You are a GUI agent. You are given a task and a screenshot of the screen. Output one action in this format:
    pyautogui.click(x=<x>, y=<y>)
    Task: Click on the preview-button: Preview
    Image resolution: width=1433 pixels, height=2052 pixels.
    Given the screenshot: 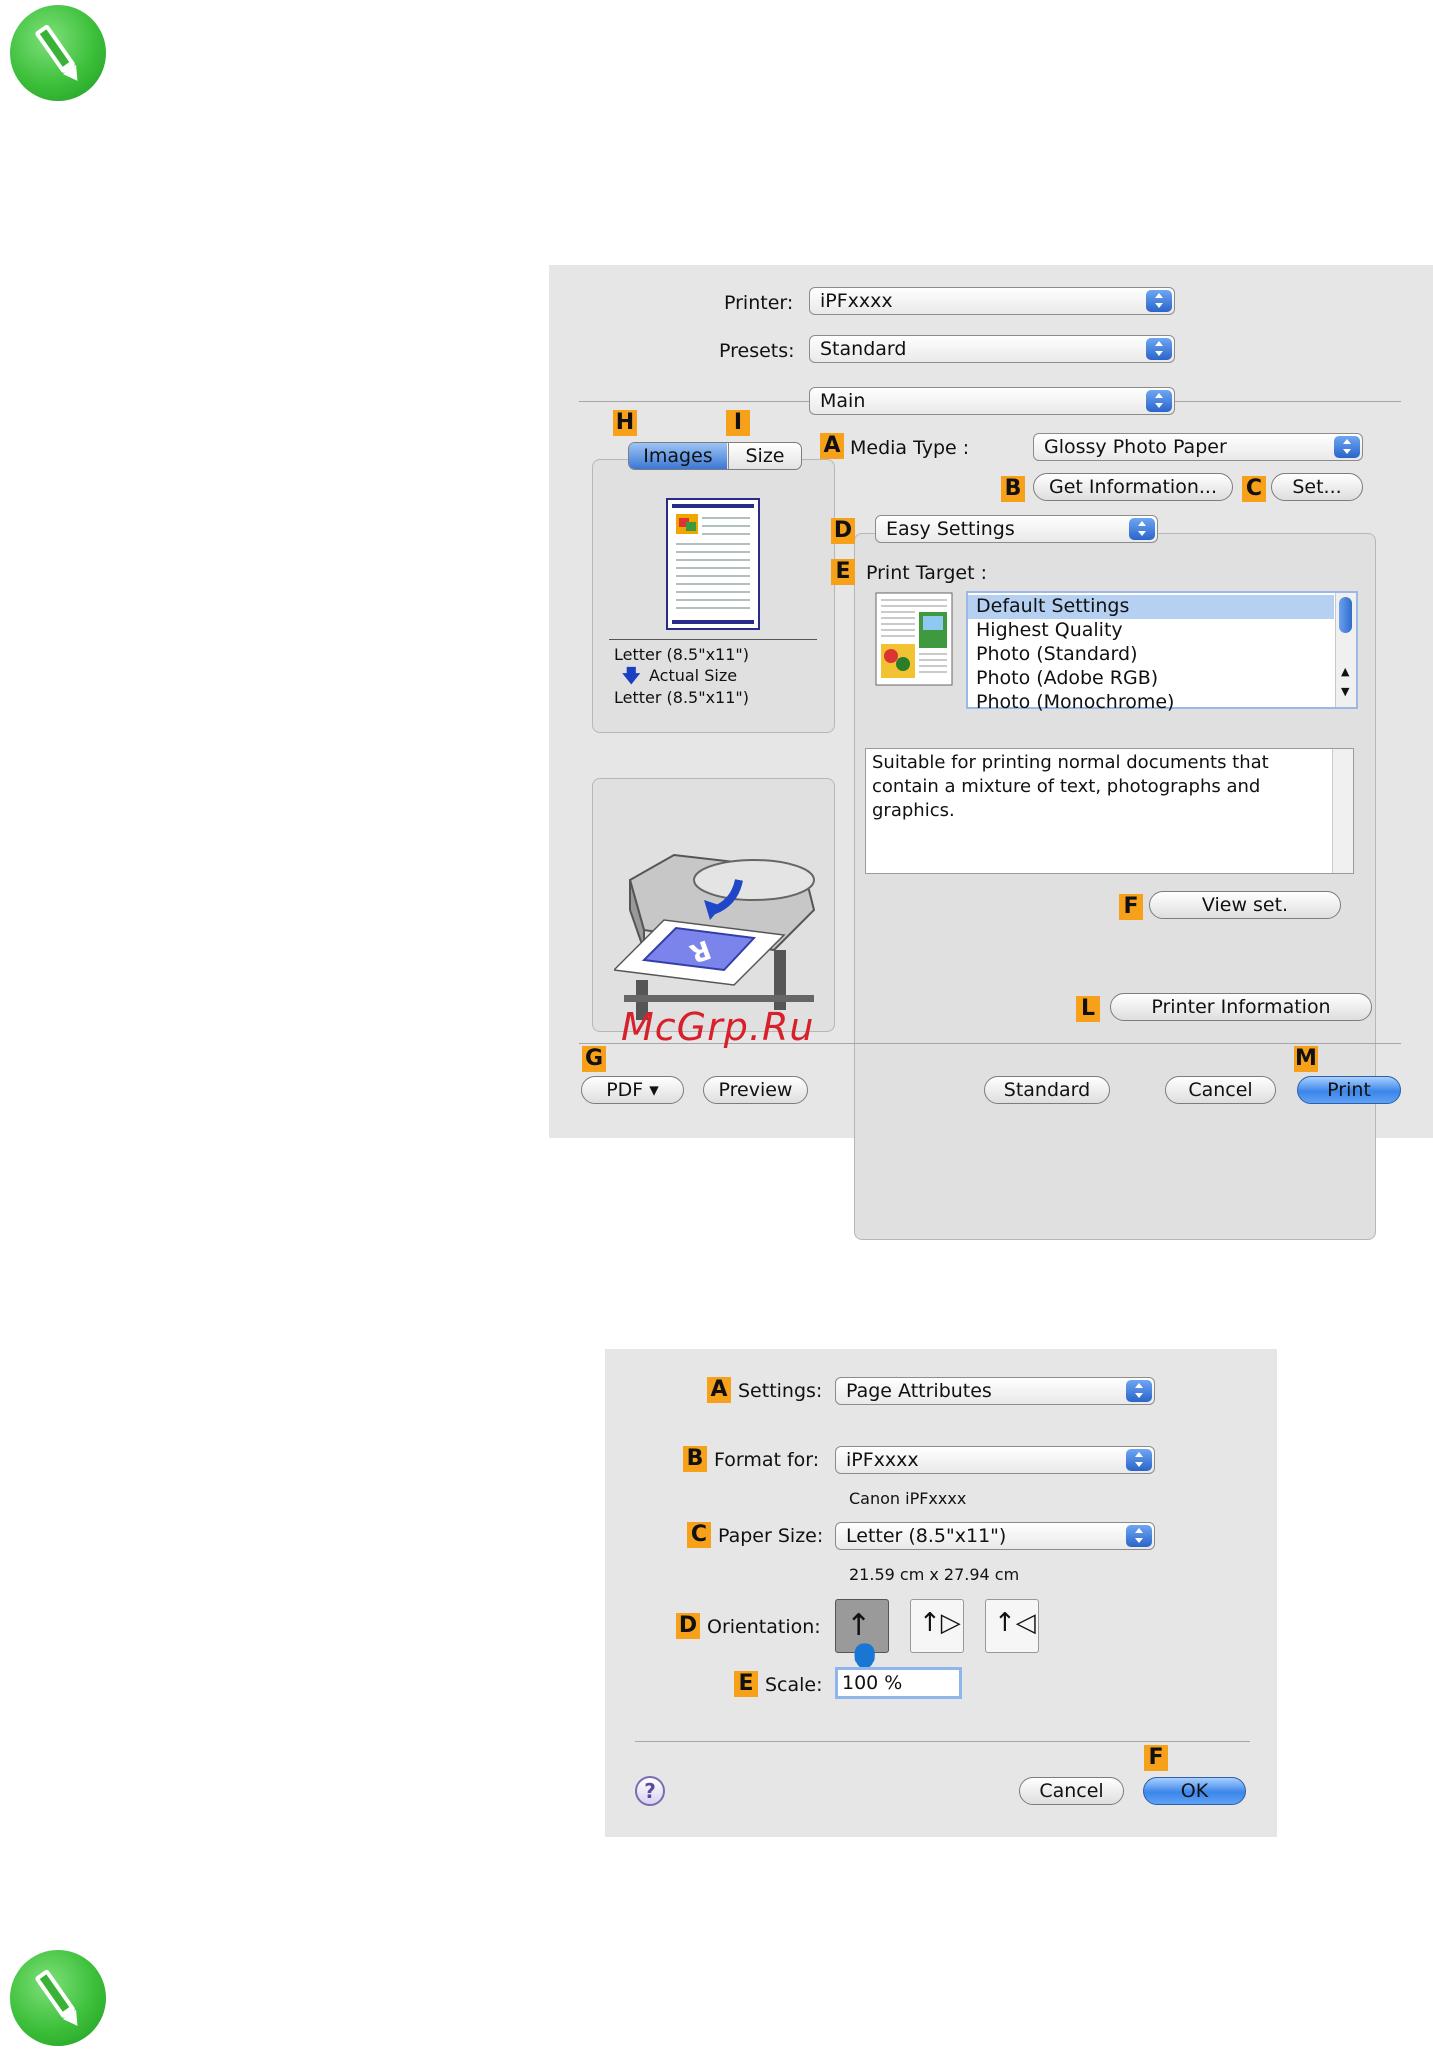 What is the action you would take?
    pyautogui.click(x=755, y=1090)
    